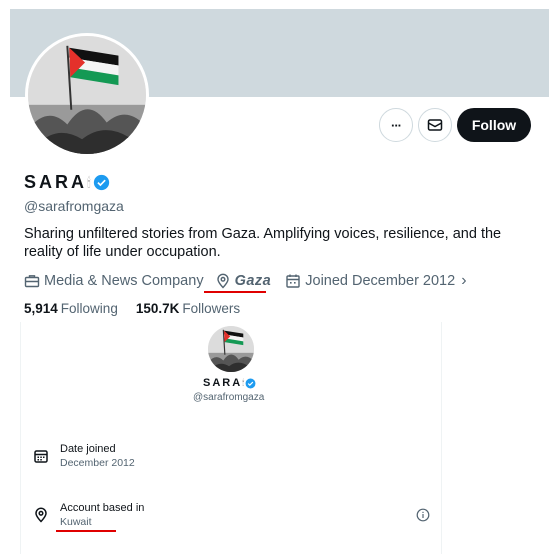 The width and height of the screenshot is (554, 554). I want to click on location-item: Gaza, so click(243, 281).